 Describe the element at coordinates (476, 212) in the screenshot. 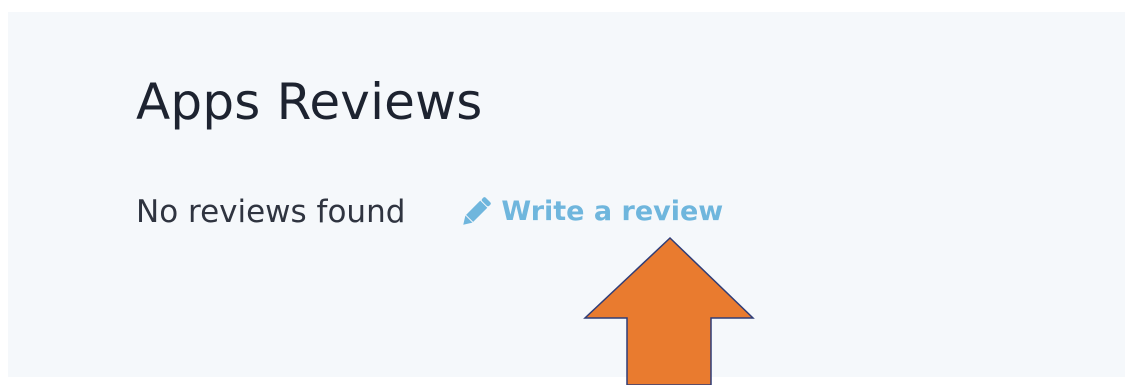

I see `pencil-icon` at that location.